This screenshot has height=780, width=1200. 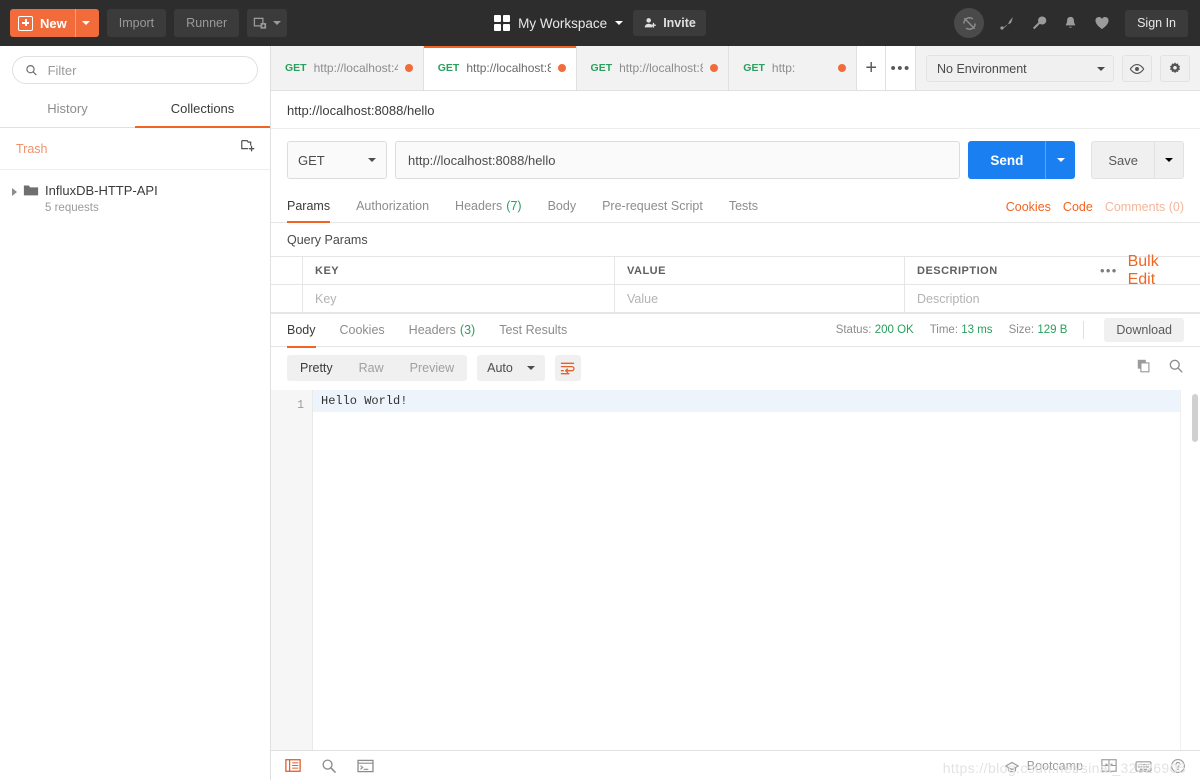 What do you see at coordinates (1157, 271) in the screenshot?
I see `bulk-edit-button: Bulk Edit` at bounding box center [1157, 271].